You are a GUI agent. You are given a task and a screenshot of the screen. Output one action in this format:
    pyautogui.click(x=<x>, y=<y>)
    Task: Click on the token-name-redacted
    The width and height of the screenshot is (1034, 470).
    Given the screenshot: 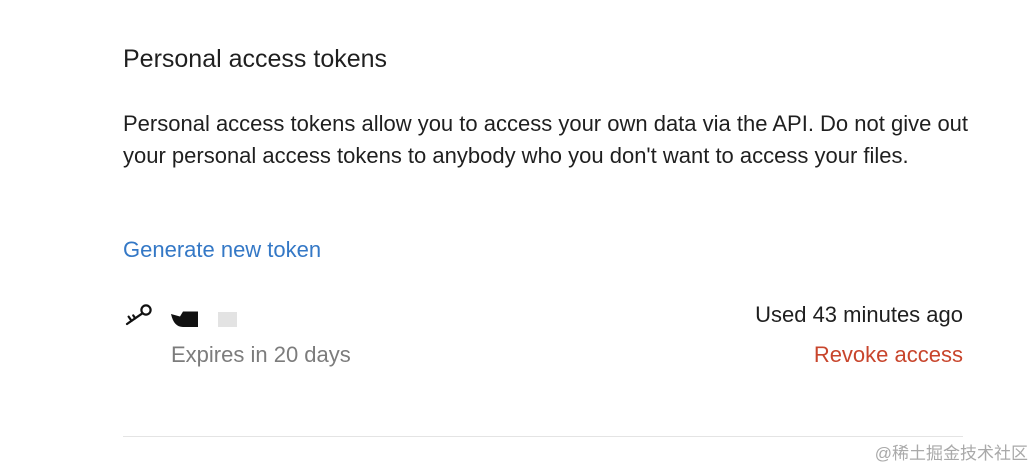 What is the action you would take?
    pyautogui.click(x=206, y=318)
    